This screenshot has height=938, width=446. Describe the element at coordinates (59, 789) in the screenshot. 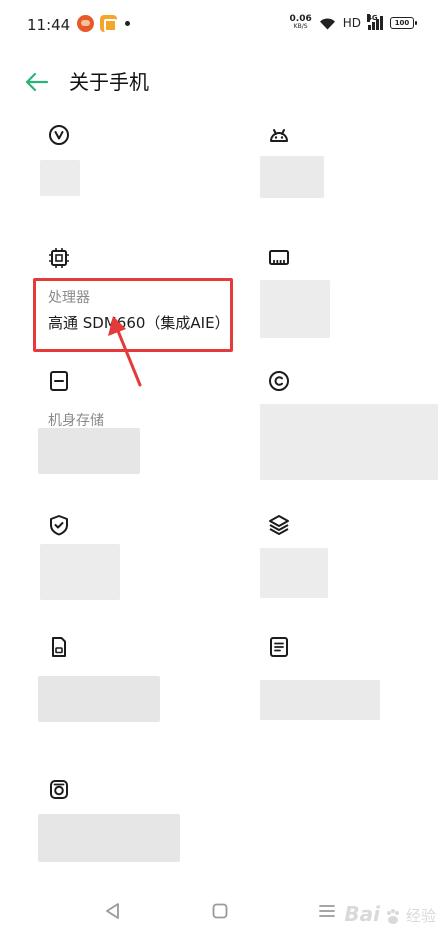

I see `camera-icon` at that location.